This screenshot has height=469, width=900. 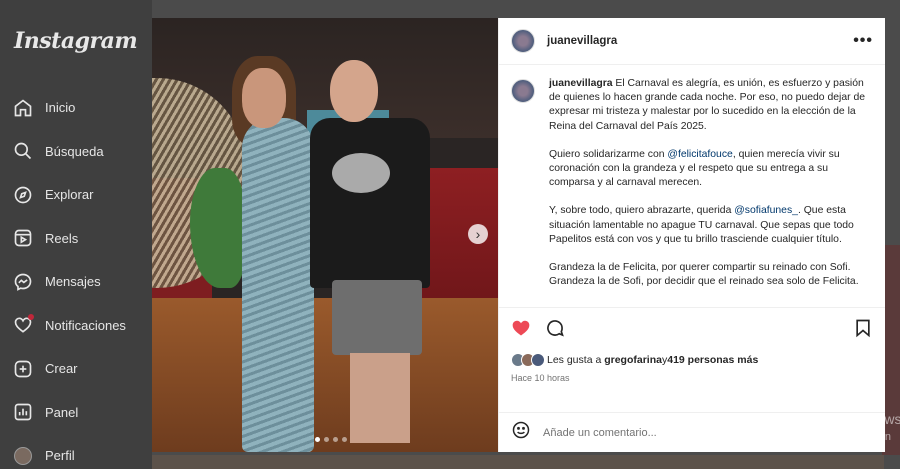 What do you see at coordinates (264, 98) in the screenshot?
I see `photo-woman-face` at bounding box center [264, 98].